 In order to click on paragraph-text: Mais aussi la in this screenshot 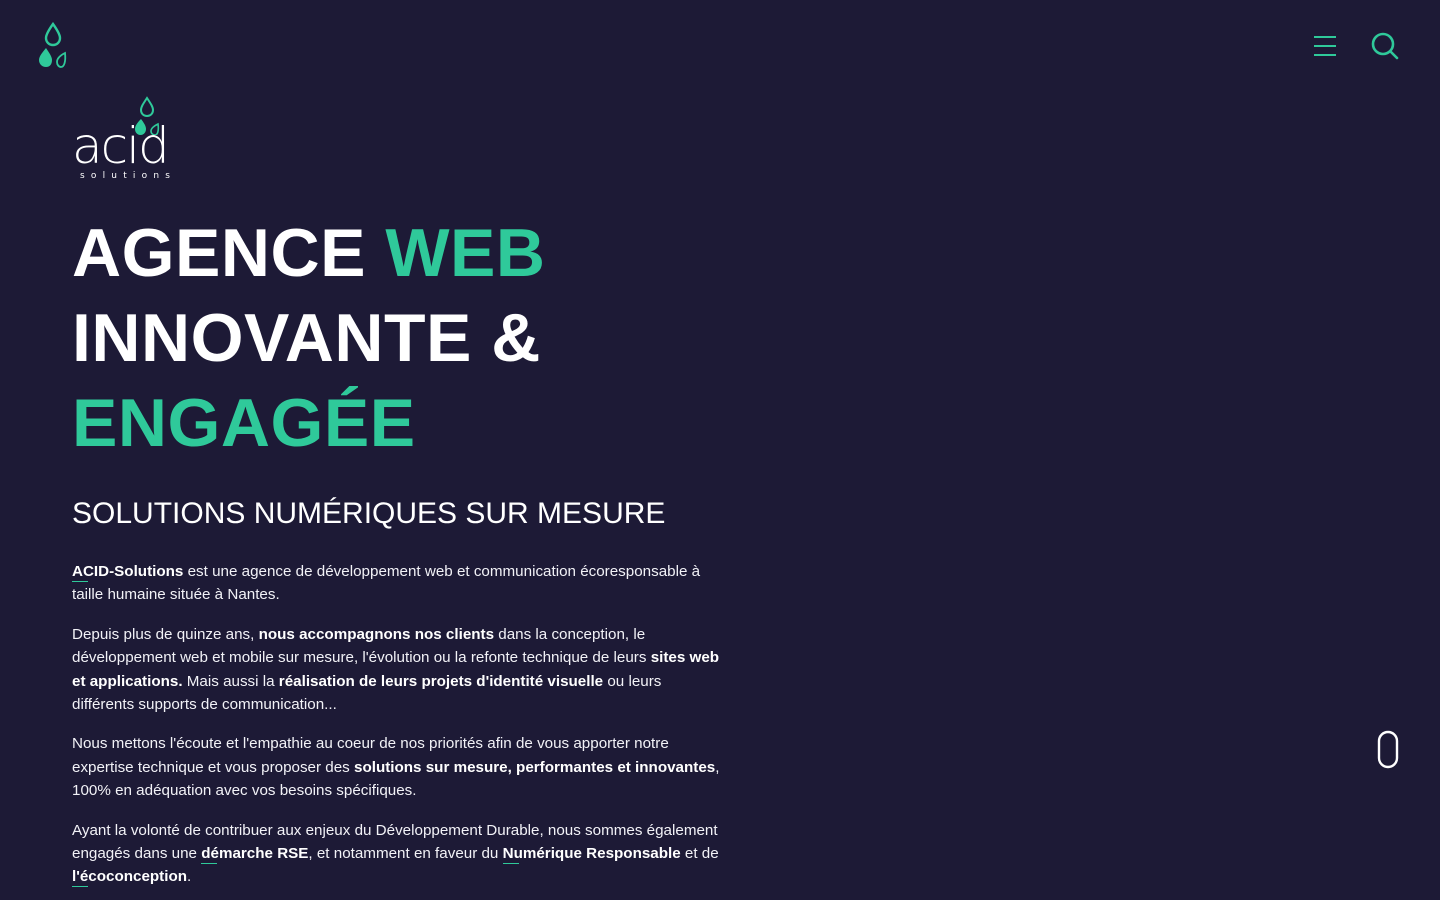, I will do `click(230, 681)`.